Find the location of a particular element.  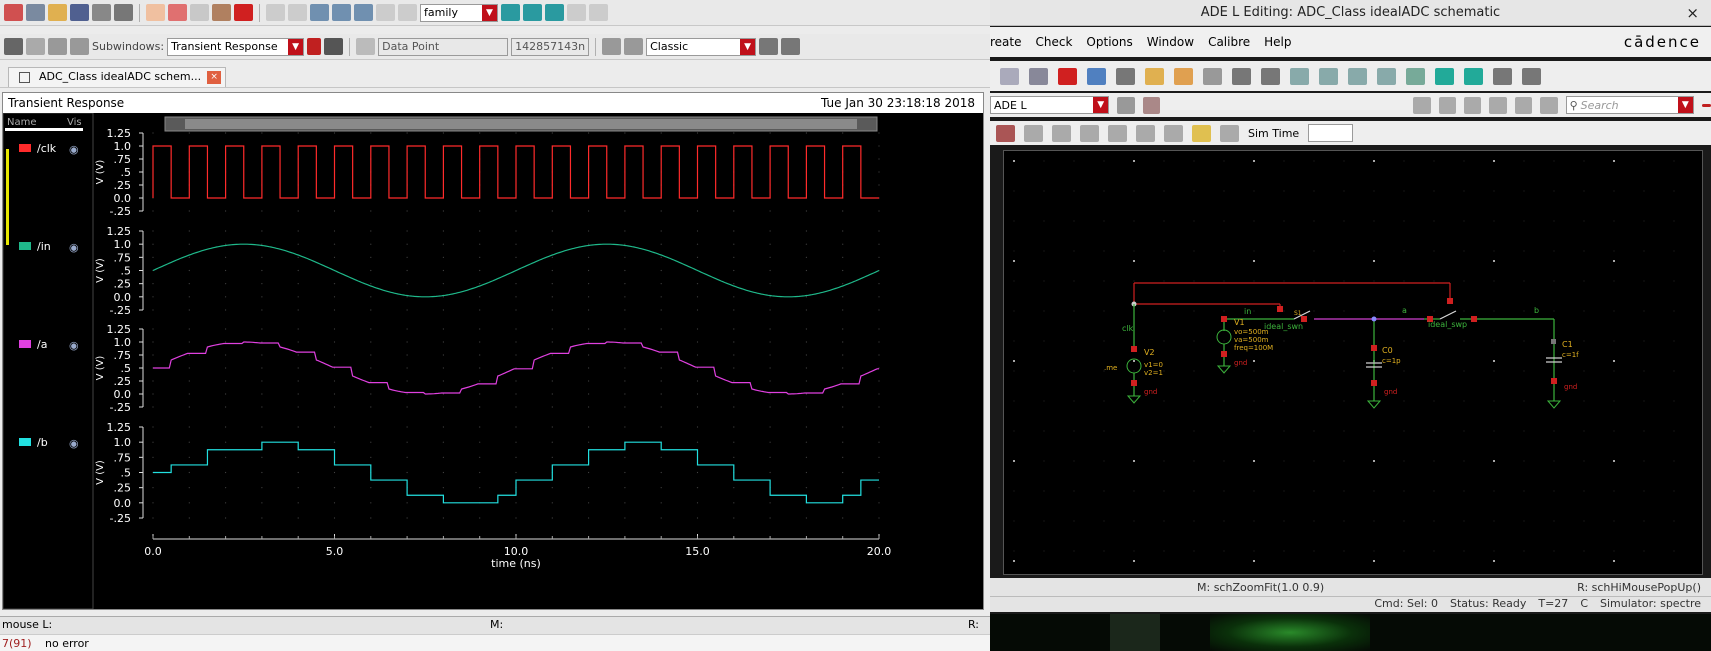

sim-time-field is located at coordinates (1331, 133).